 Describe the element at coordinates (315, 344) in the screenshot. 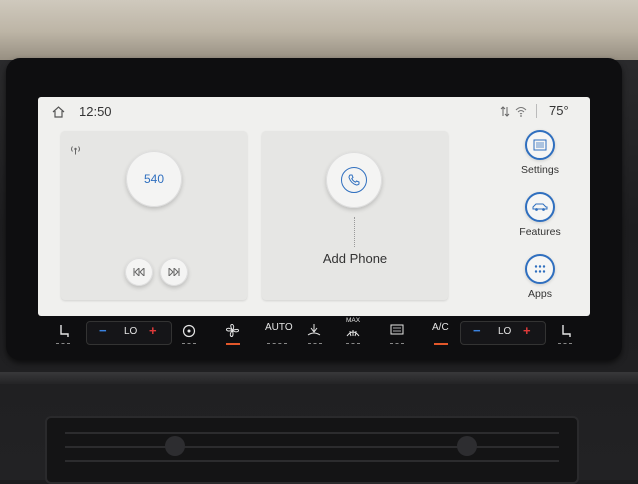

I see `defrost-mode-indicator` at that location.